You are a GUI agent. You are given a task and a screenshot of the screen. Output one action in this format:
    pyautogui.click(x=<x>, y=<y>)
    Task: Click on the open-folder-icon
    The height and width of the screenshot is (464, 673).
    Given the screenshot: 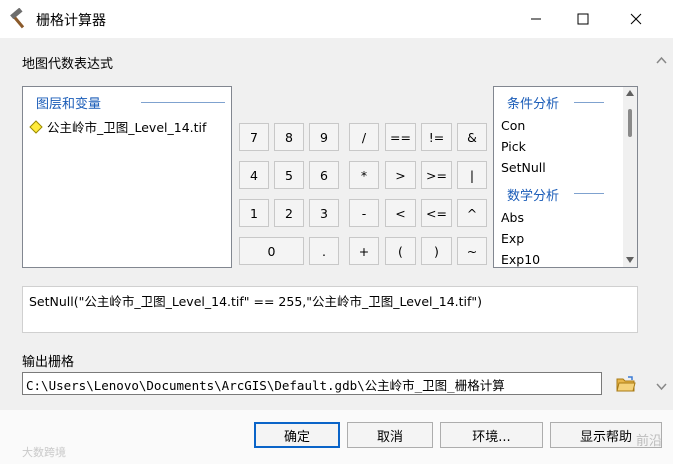 What is the action you would take?
    pyautogui.click(x=626, y=384)
    